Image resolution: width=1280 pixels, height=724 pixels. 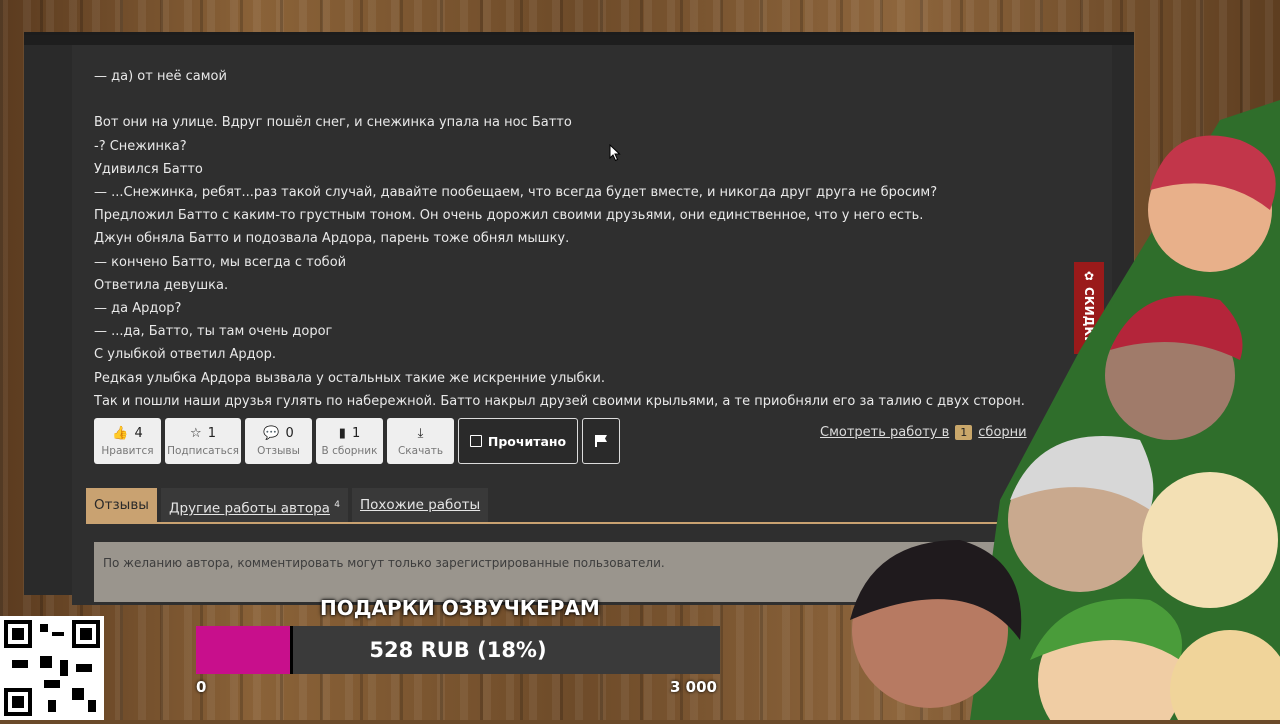 I want to click on story-line: — да) от неё самой, so click(x=160, y=76).